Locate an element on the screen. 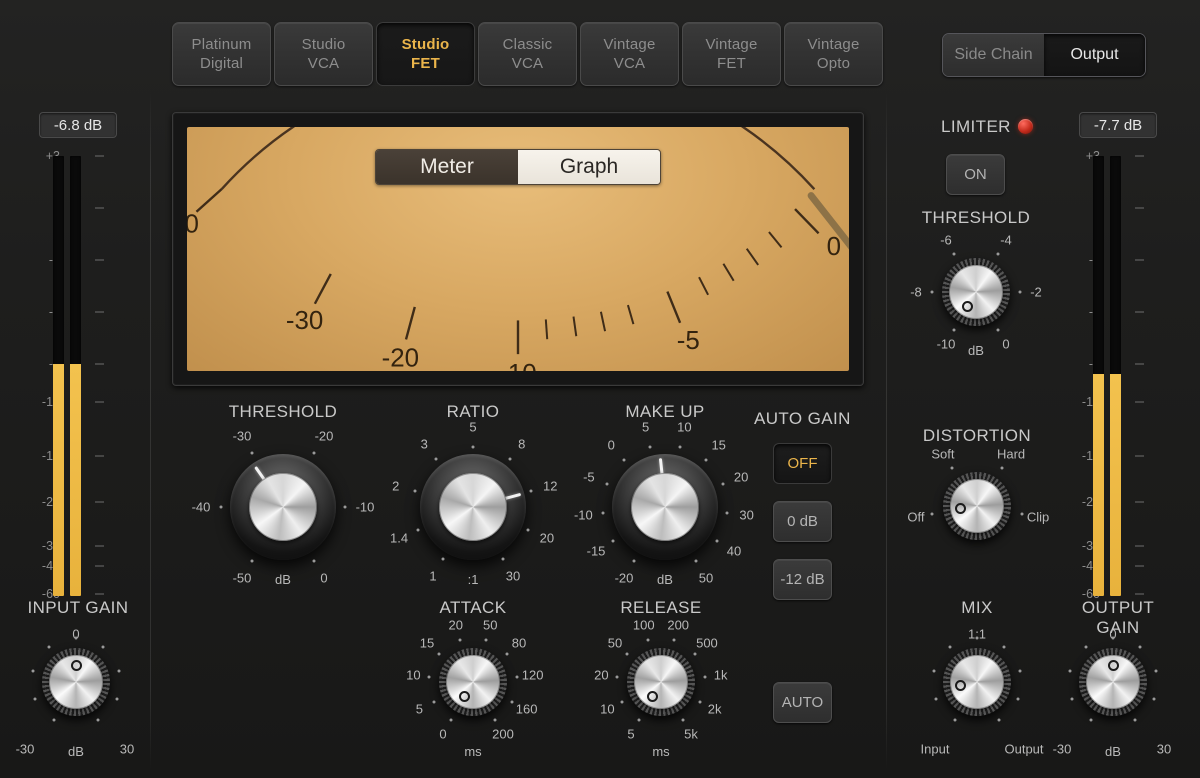  release-tick-label: 20 is located at coordinates (601, 675).